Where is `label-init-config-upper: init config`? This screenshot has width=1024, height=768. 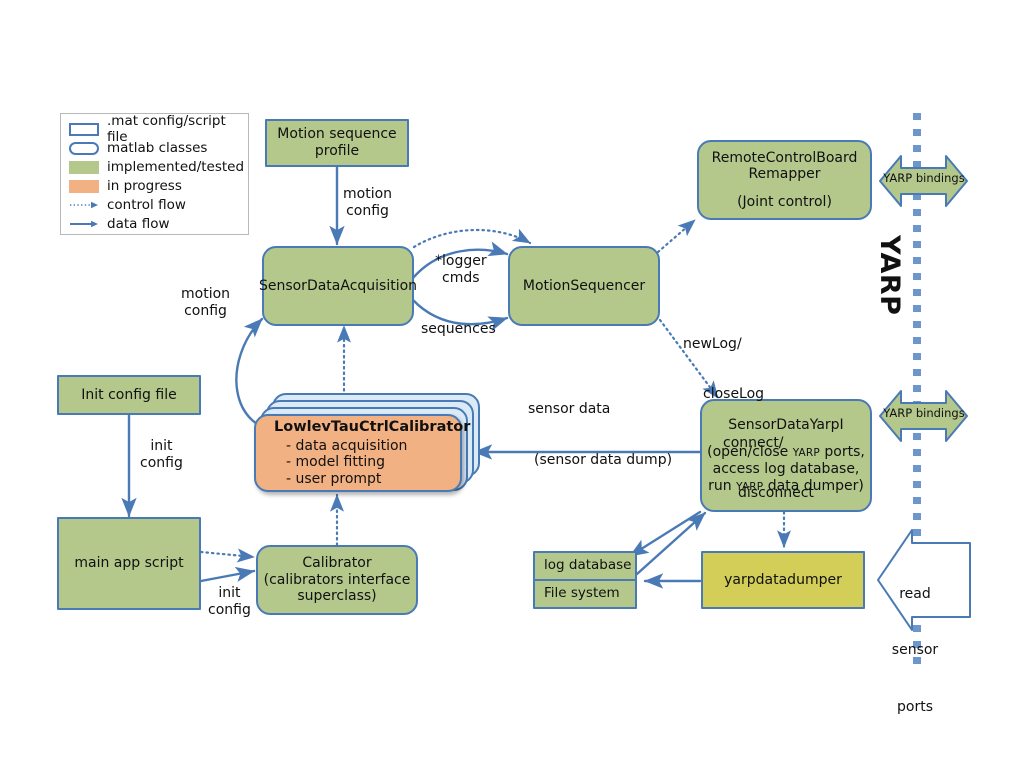 label-init-config-upper: init config is located at coordinates (161, 454).